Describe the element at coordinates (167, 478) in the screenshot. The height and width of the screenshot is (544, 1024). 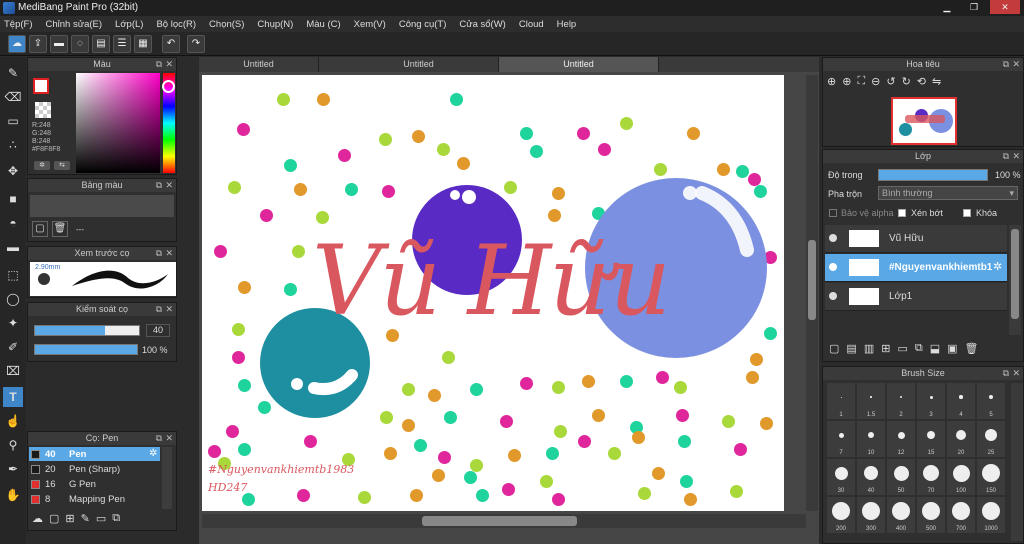
I see `brush-list-scrollbar` at that location.